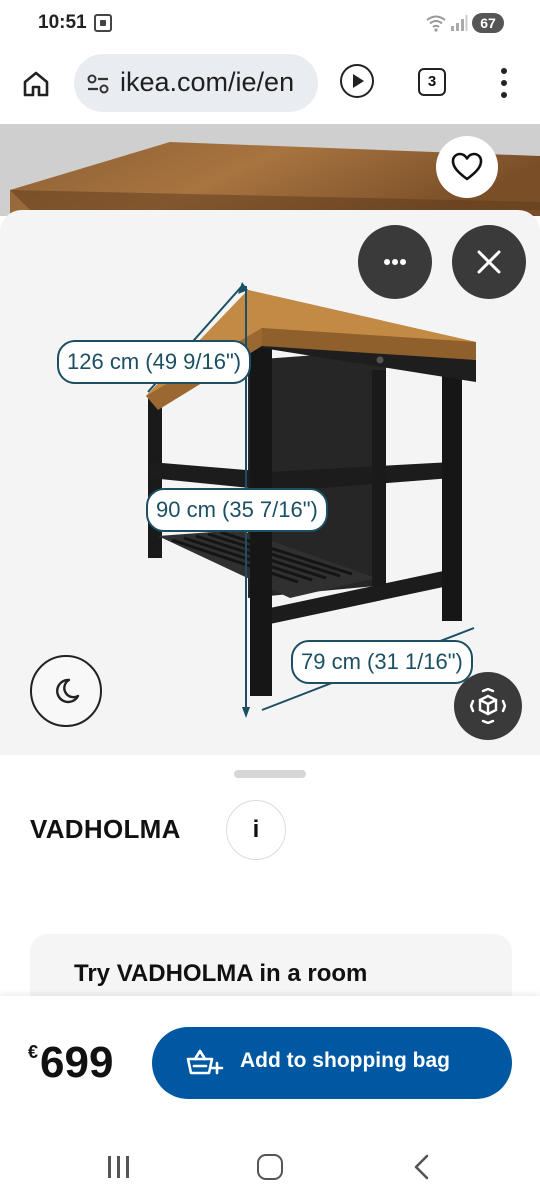 Image resolution: width=540 pixels, height=1200 pixels. I want to click on recents-icon, so click(119, 1167).